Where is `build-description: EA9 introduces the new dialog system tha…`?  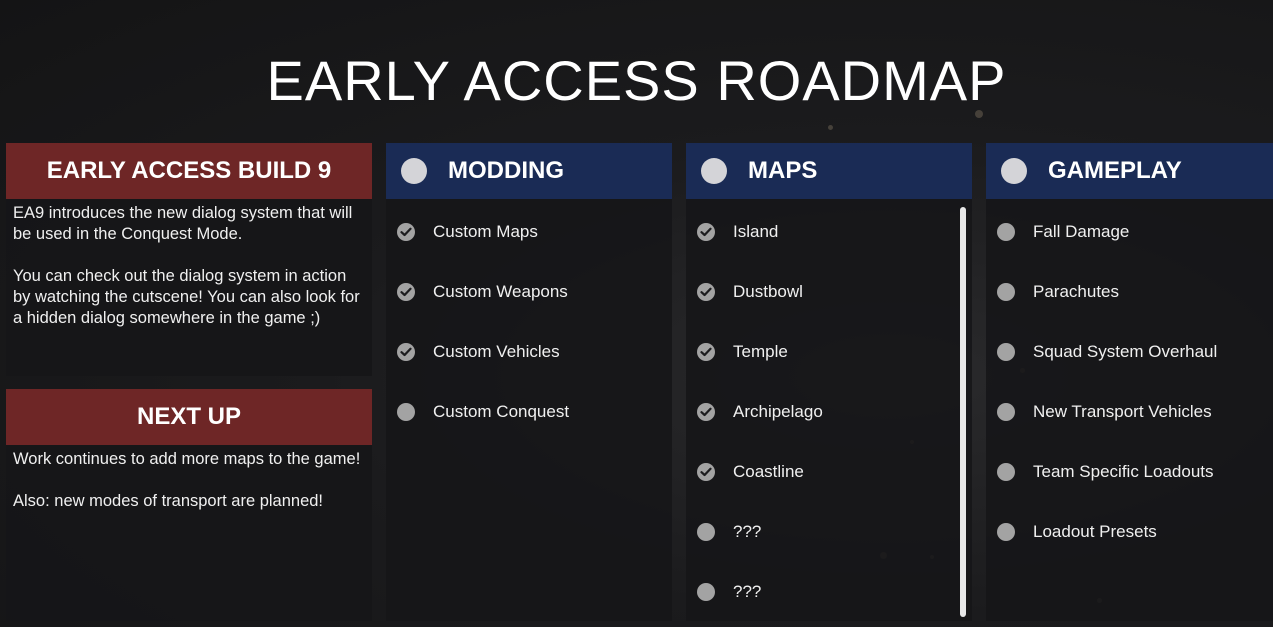 build-description: EA9 introduces the new dialog system tha… is located at coordinates (186, 265).